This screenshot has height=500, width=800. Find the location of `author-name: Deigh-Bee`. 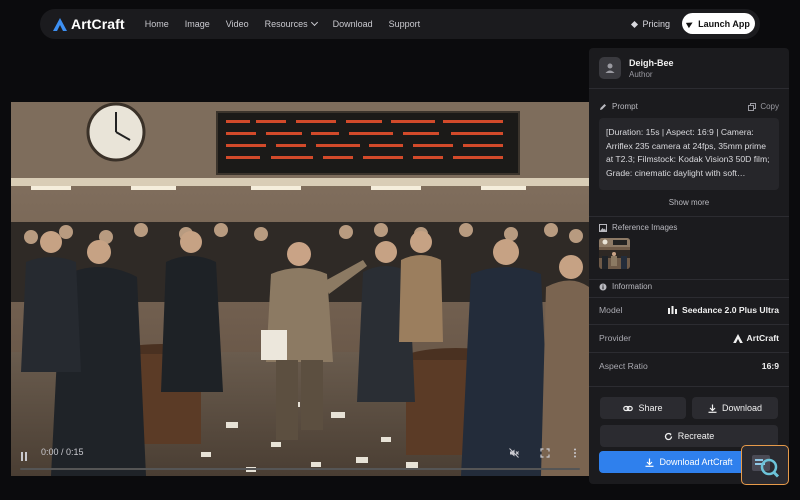

author-name: Deigh-Bee is located at coordinates (651, 62).